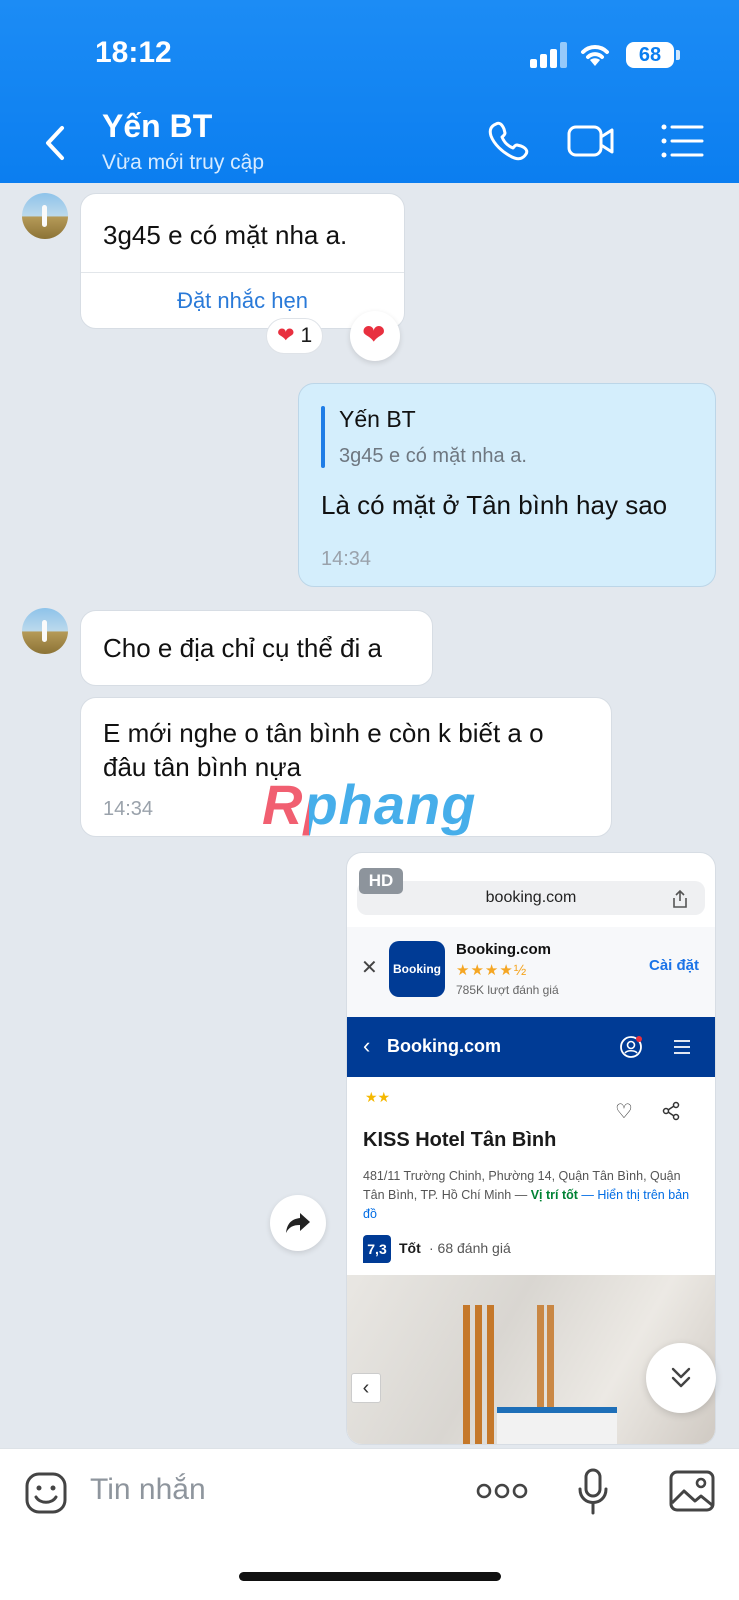 This screenshot has width=739, height=1600. I want to click on cellular-signal-icon, so click(550, 55).